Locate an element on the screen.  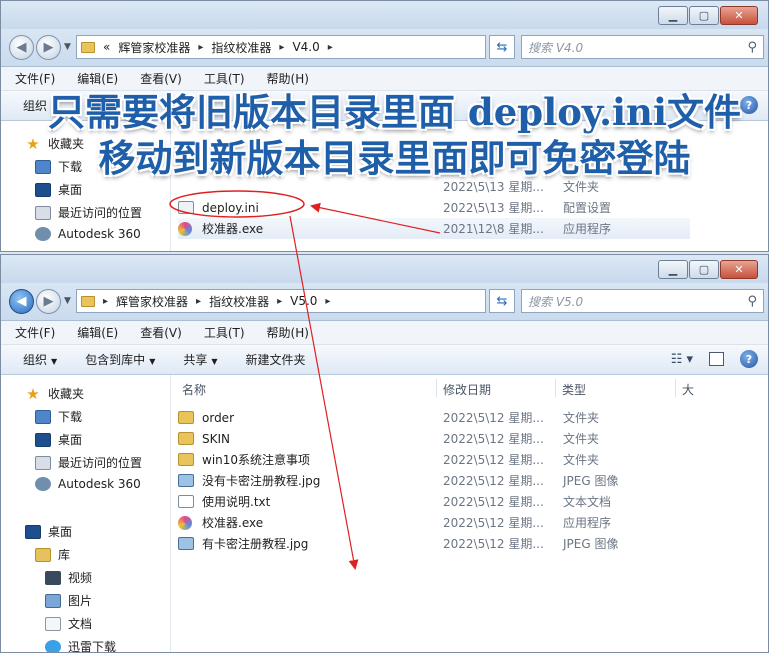
list-item: 没有卡密注册教程.jpg 2022\5\12 星期... JPEG 图像 is located at coordinates (434, 480).